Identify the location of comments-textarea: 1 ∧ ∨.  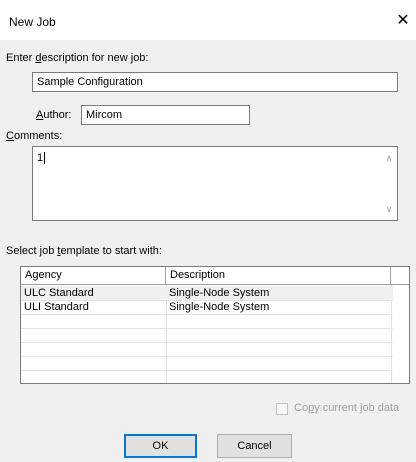
(215, 183).